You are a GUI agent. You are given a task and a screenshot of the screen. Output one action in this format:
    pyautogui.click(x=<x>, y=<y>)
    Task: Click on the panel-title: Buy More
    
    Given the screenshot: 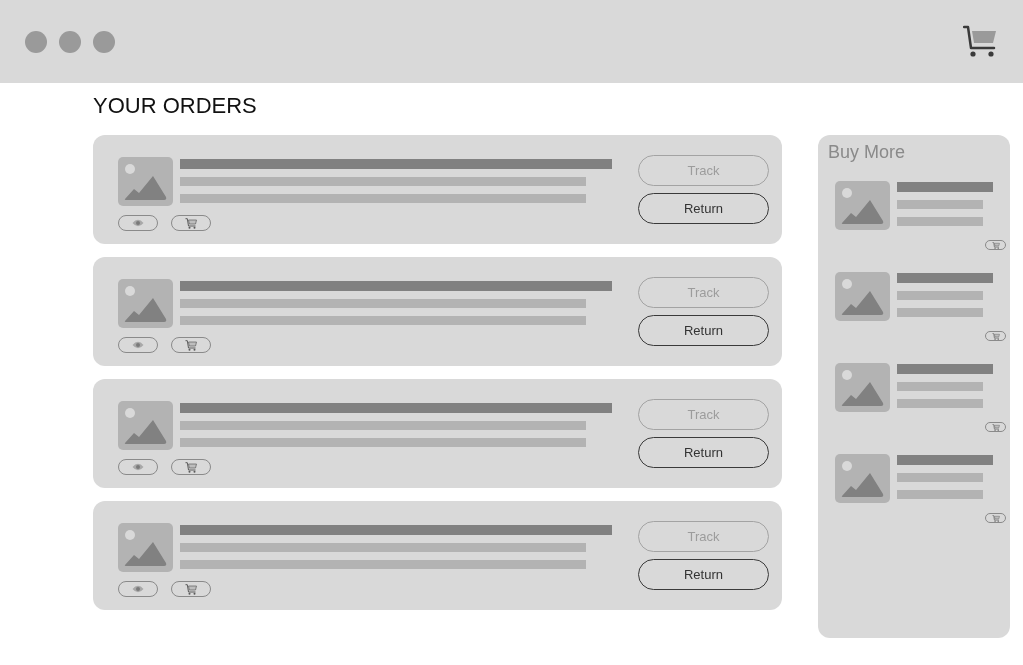 What is the action you would take?
    pyautogui.click(x=867, y=152)
    